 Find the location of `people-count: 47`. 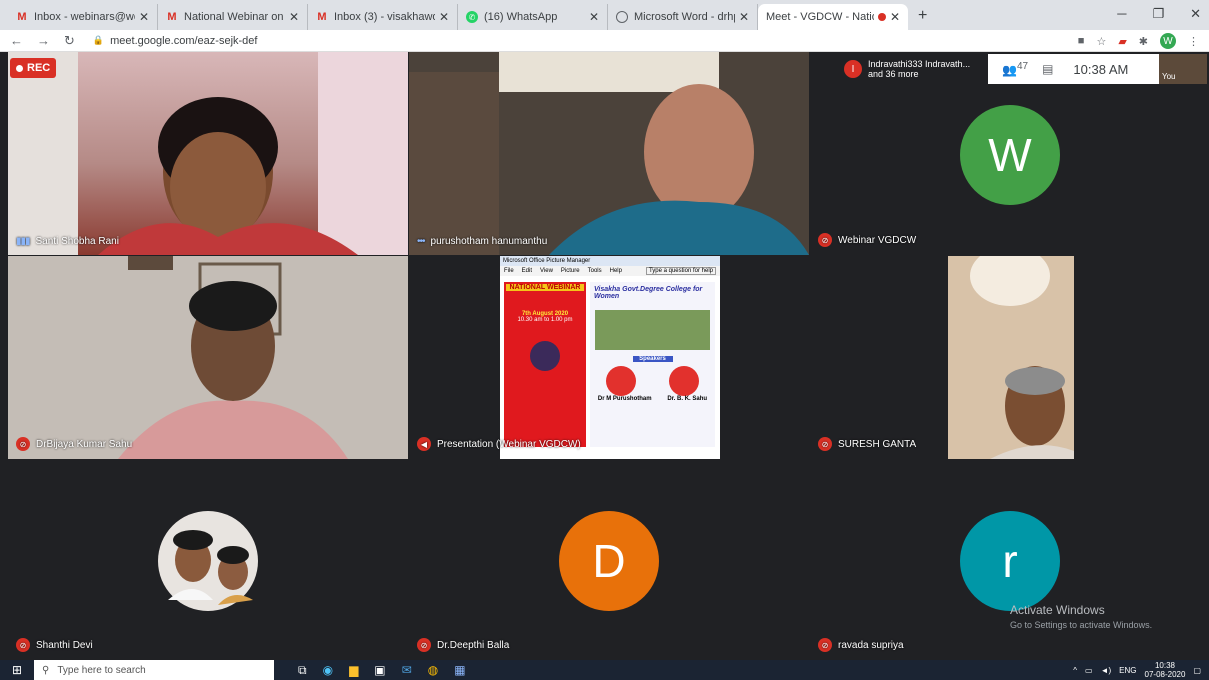

people-count: 47 is located at coordinates (1022, 66).